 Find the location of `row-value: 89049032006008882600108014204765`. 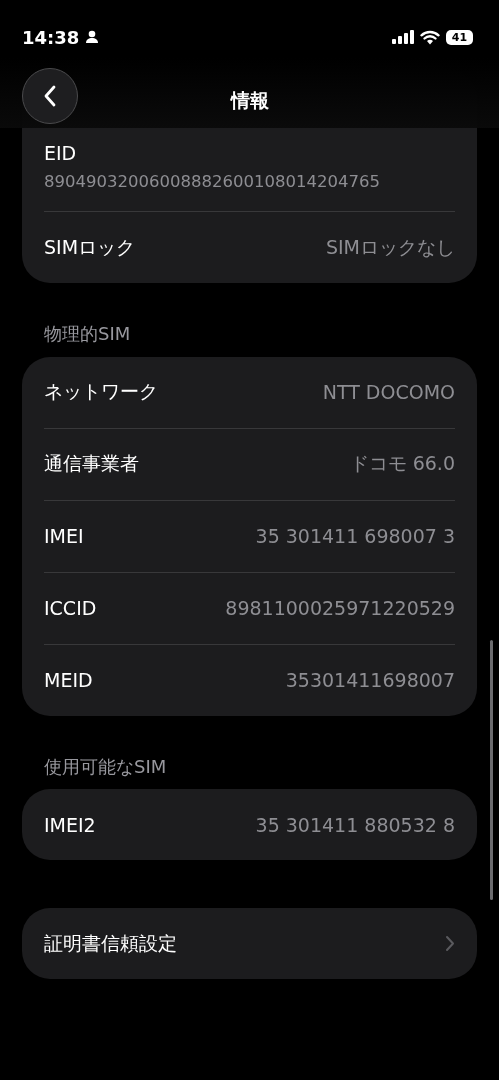

row-value: 89049032006008882600108014204765 is located at coordinates (212, 181).